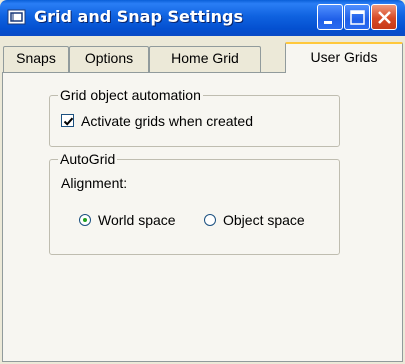 This screenshot has width=405, height=364. I want to click on tab-label: Options, so click(109, 58).